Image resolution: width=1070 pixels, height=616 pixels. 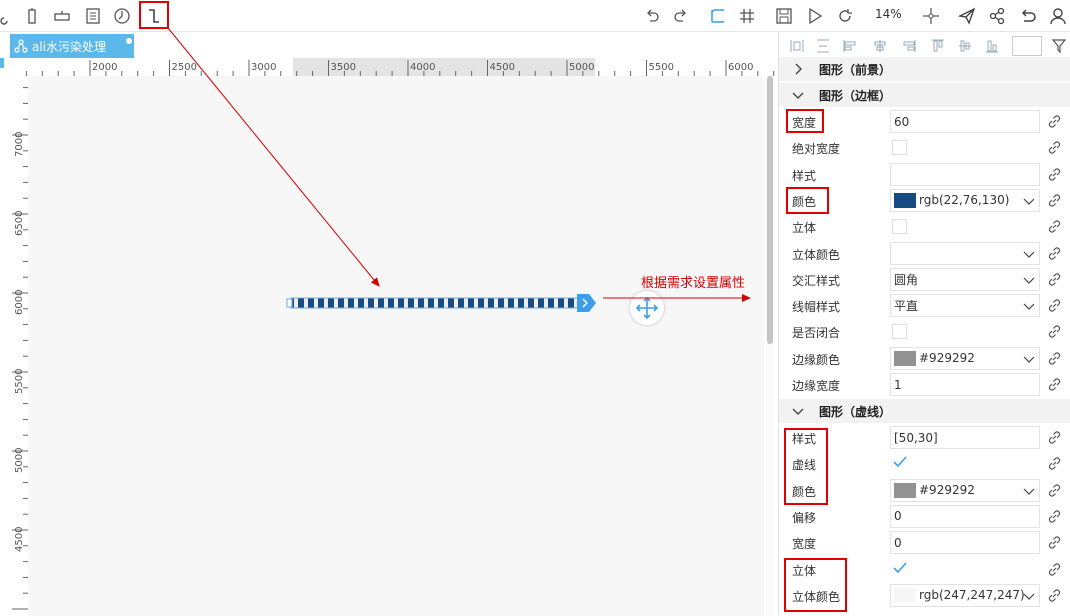 What do you see at coordinates (8, 16) in the screenshot?
I see `brush-icon` at bounding box center [8, 16].